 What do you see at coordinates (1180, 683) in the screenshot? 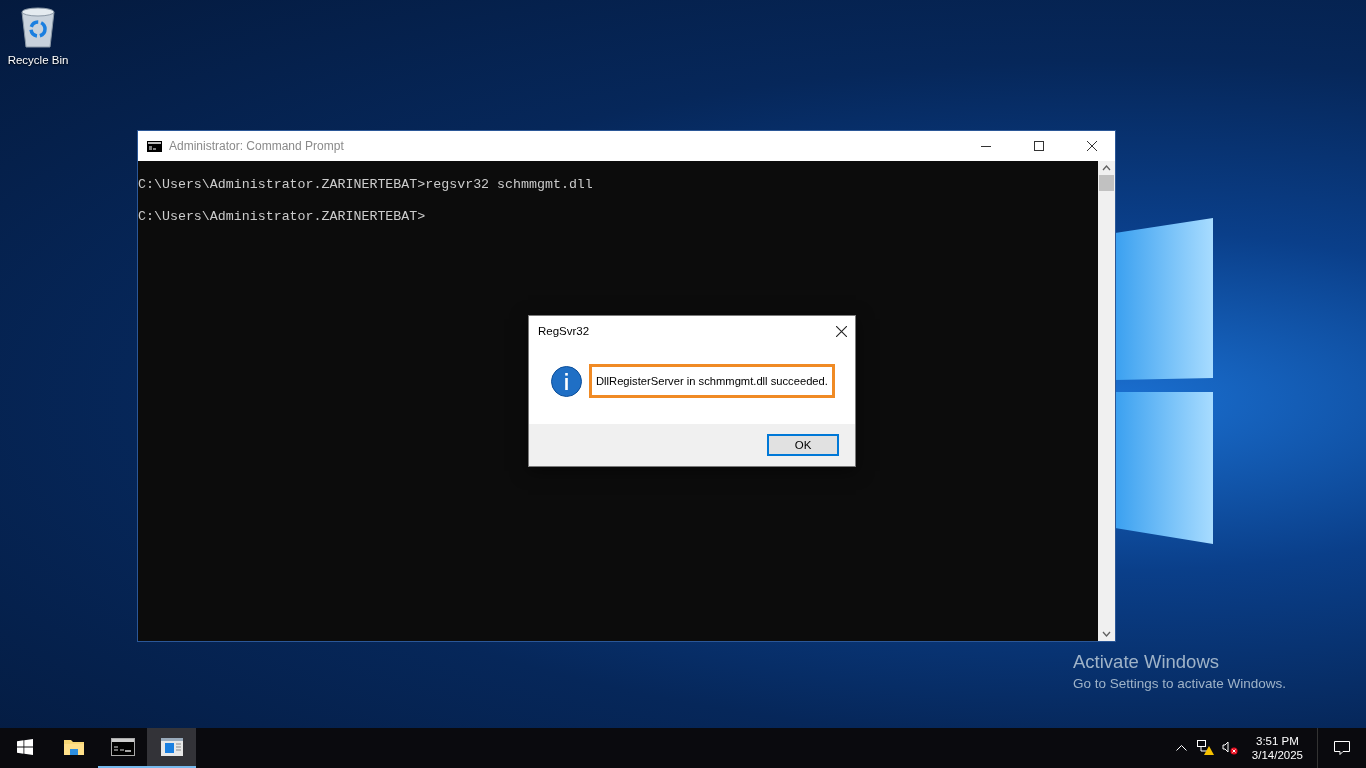
I see `activation-subtitle: Go to Settings to activate Windows.` at bounding box center [1180, 683].